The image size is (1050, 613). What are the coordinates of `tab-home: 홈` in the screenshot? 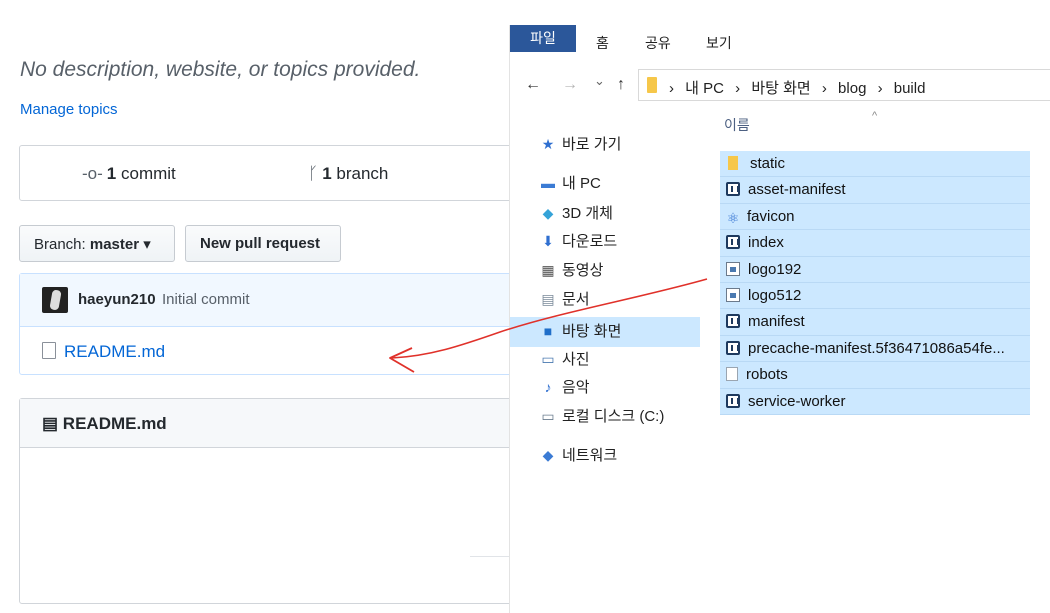 It's located at (602, 43).